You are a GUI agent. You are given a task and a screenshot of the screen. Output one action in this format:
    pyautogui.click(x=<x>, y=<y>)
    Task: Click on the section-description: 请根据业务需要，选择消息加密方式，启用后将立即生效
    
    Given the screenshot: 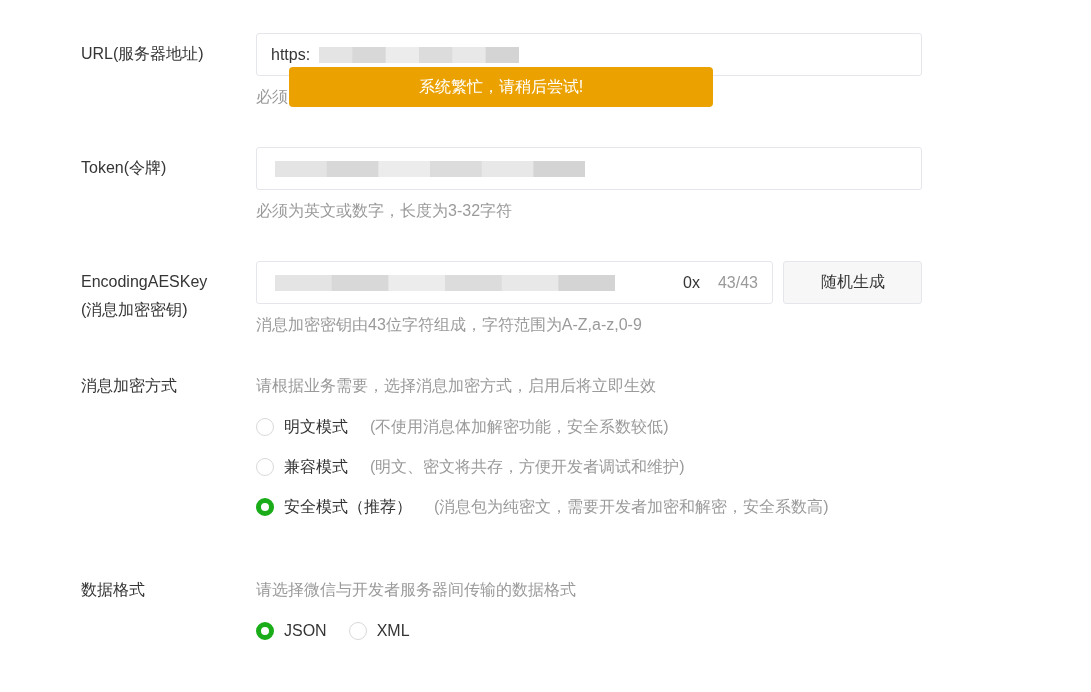 What is the action you would take?
    pyautogui.click(x=456, y=386)
    